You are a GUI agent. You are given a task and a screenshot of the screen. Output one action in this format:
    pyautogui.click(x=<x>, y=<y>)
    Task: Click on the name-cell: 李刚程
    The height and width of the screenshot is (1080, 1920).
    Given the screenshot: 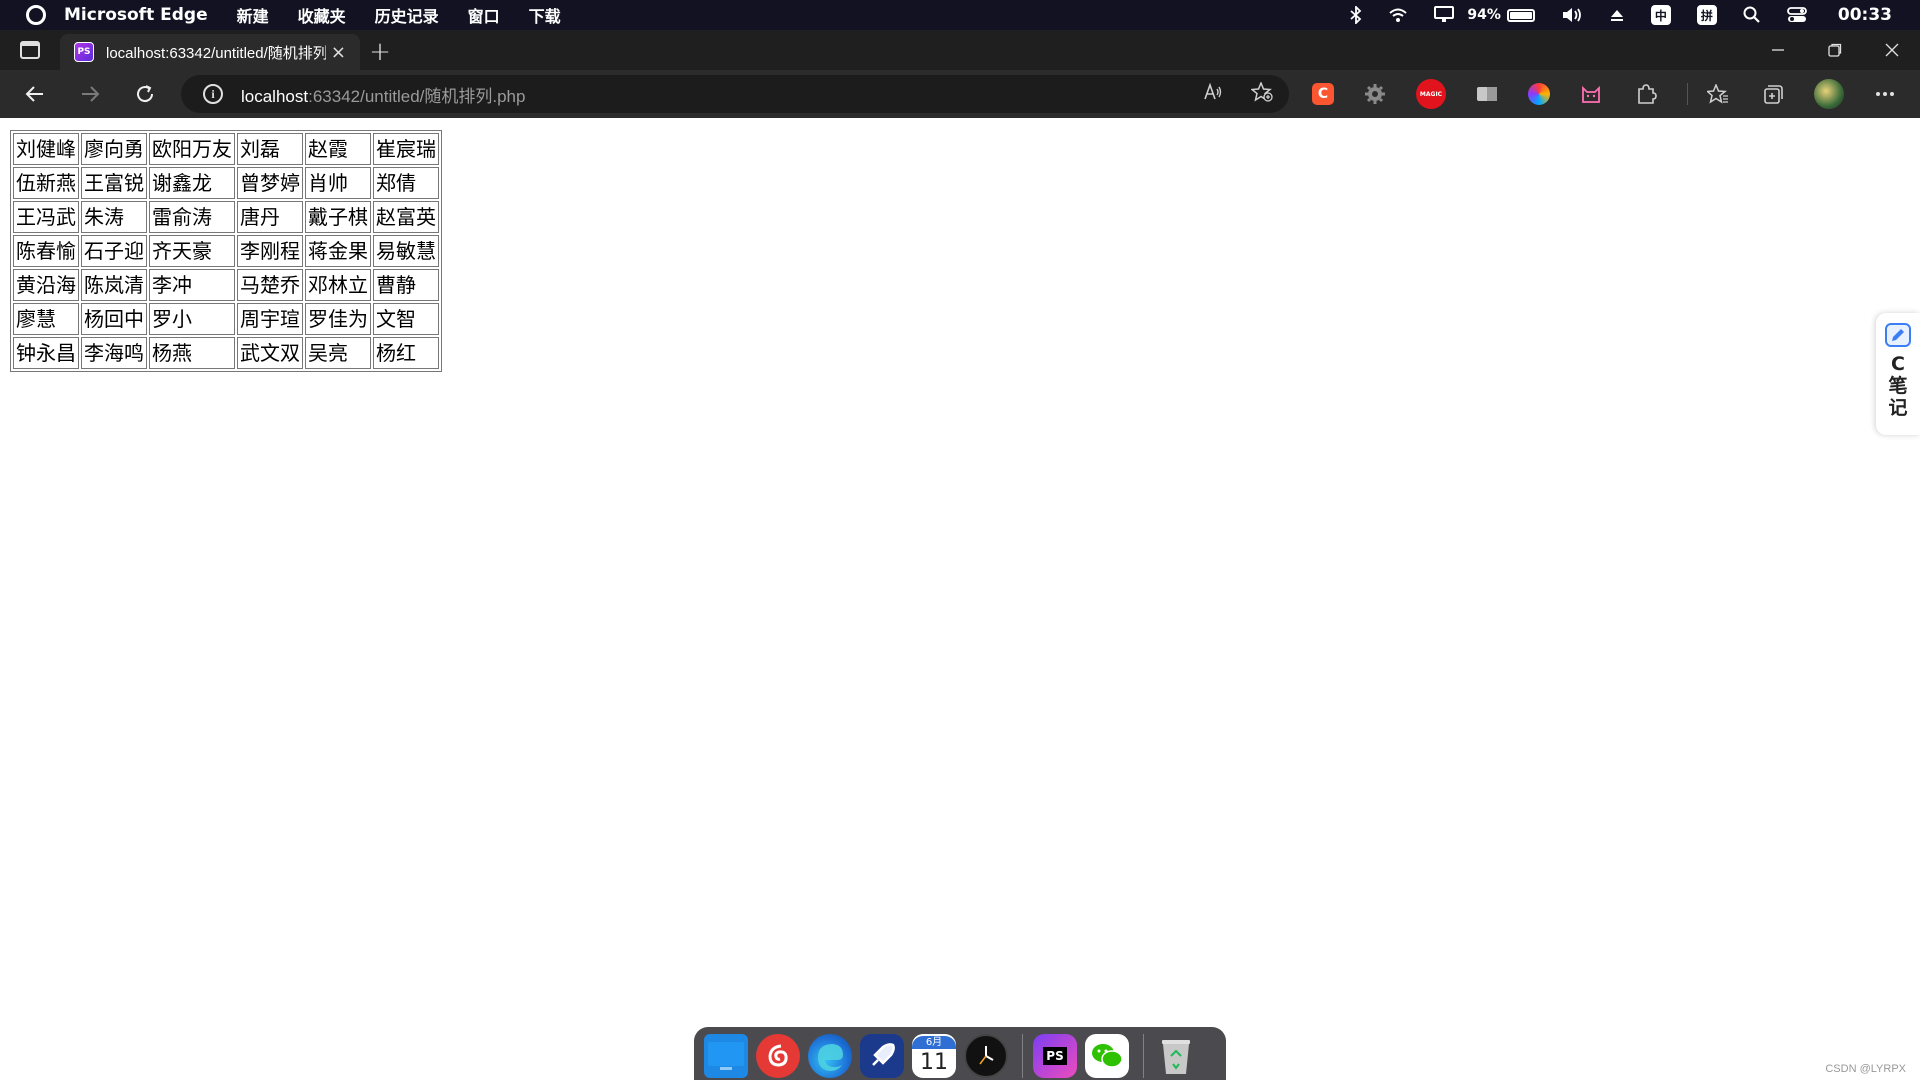 What is the action you would take?
    pyautogui.click(x=270, y=251)
    